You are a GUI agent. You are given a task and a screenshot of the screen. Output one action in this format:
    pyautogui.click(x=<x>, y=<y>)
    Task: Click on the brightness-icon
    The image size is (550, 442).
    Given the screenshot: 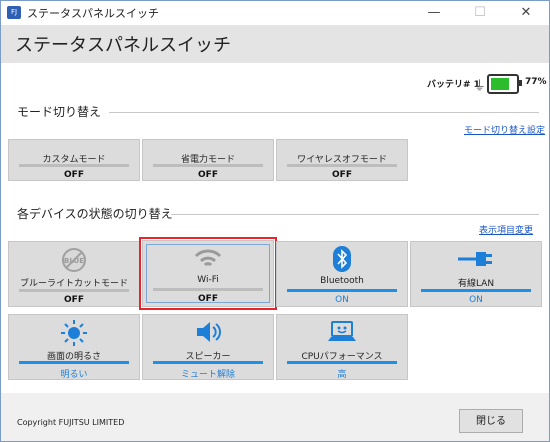 What is the action you would take?
    pyautogui.click(x=74, y=335)
    